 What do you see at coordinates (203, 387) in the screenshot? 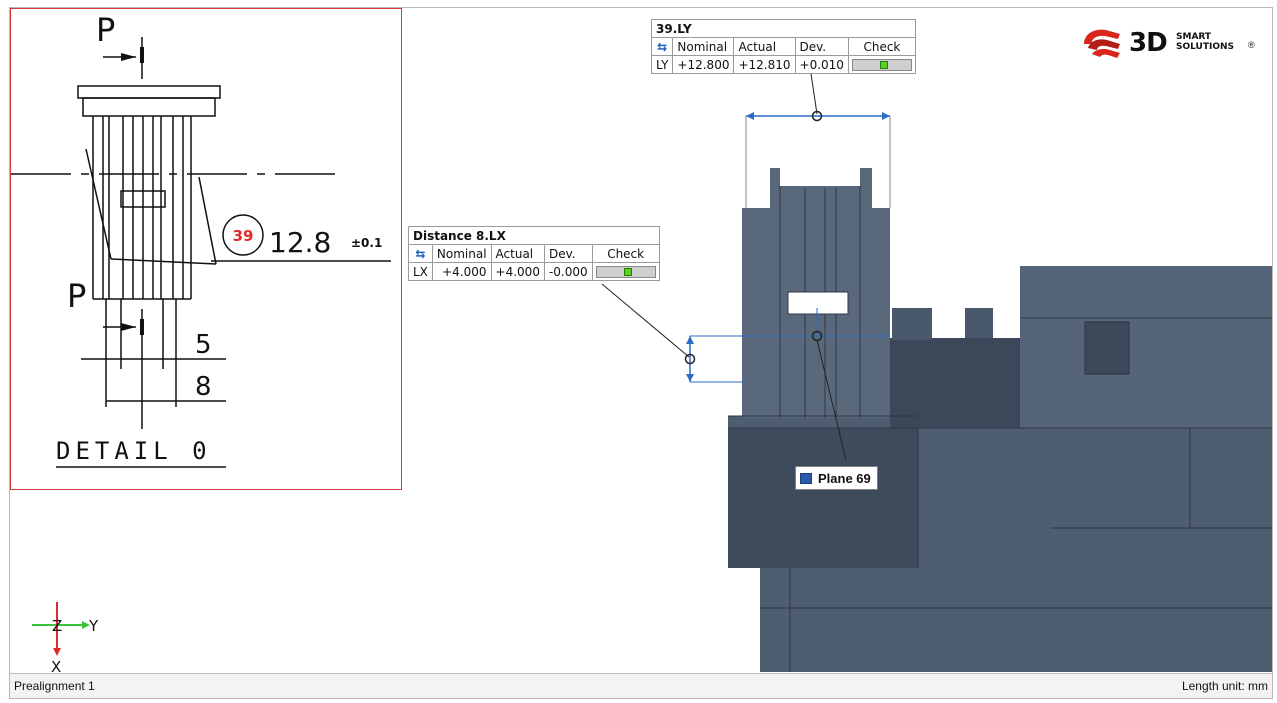
I see `dimension-8: 8` at bounding box center [203, 387].